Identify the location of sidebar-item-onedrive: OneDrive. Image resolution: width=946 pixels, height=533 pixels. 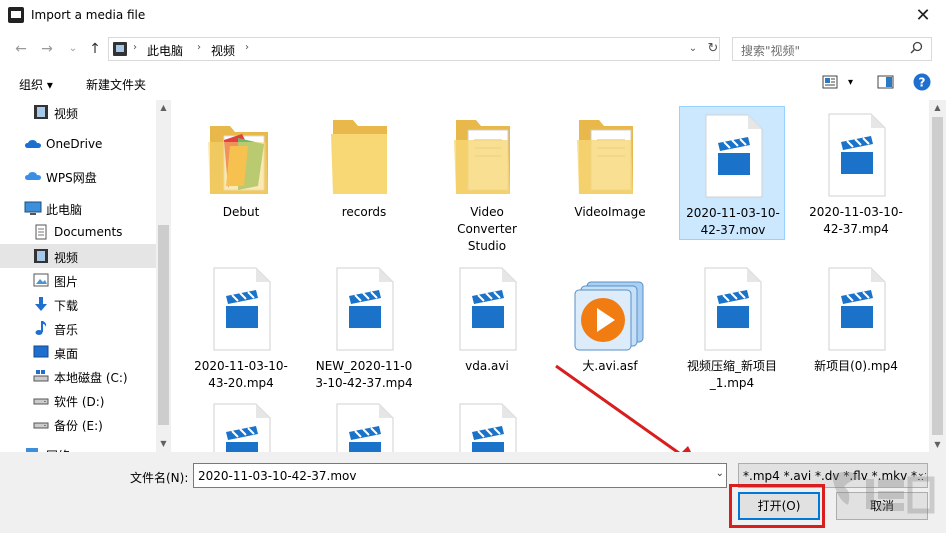
(78, 144).